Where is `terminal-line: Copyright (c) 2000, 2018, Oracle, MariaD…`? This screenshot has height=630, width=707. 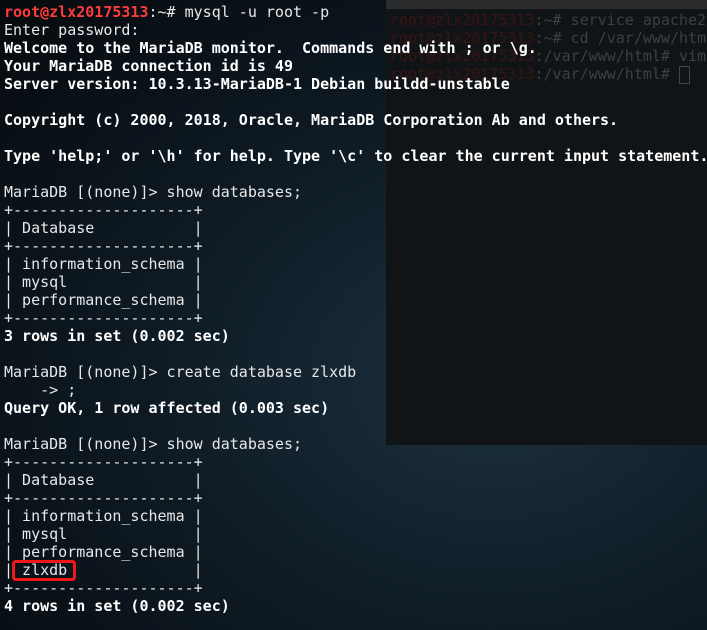 terminal-line: Copyright (c) 2000, 2018, Oracle, MariaD… is located at coordinates (355, 120).